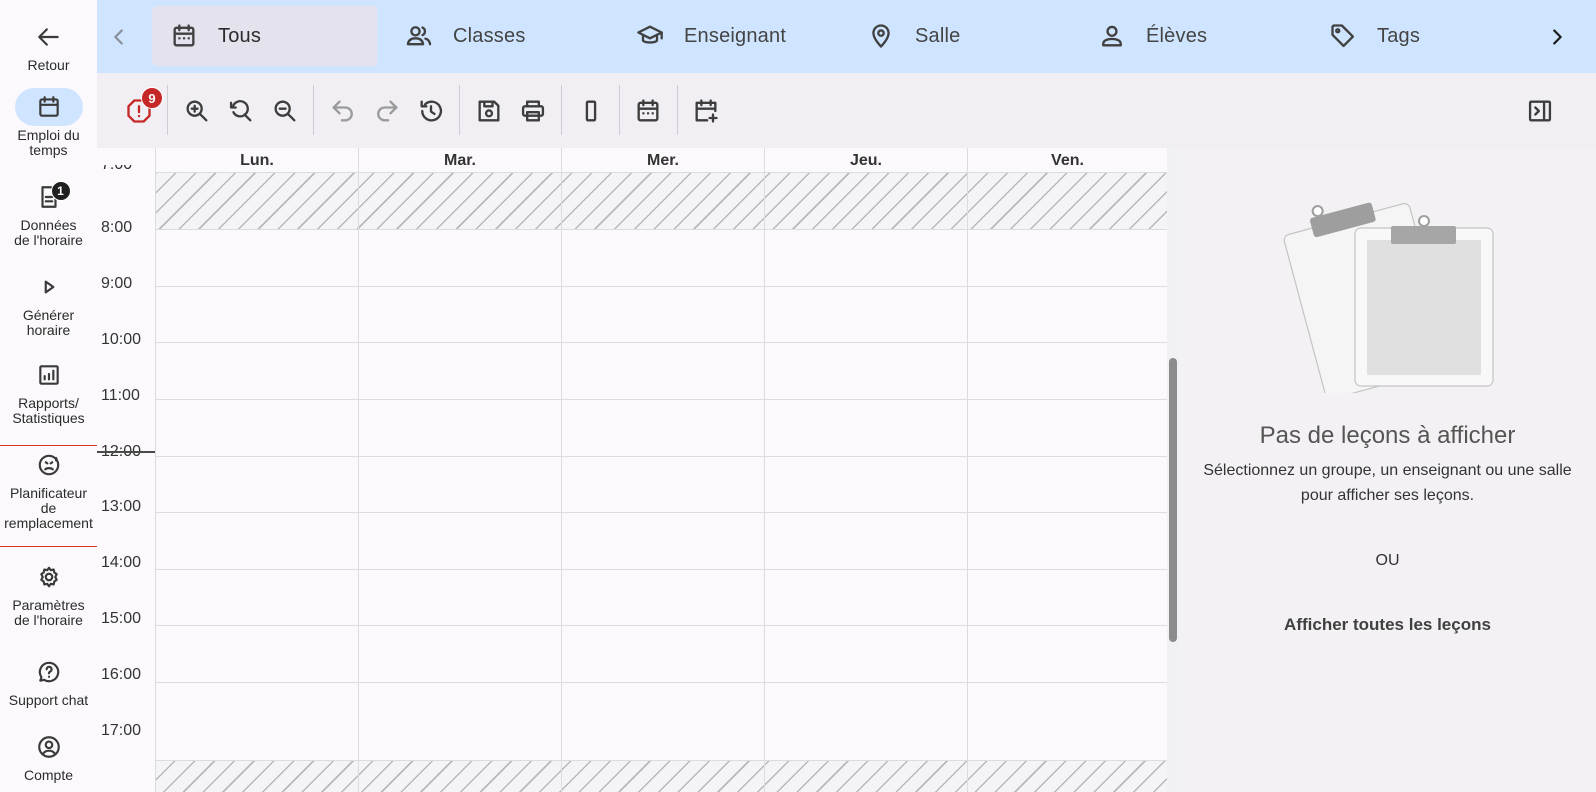 This screenshot has width=1596, height=792. What do you see at coordinates (127, 169) in the screenshot?
I see `hour-label-7: 7:00` at bounding box center [127, 169].